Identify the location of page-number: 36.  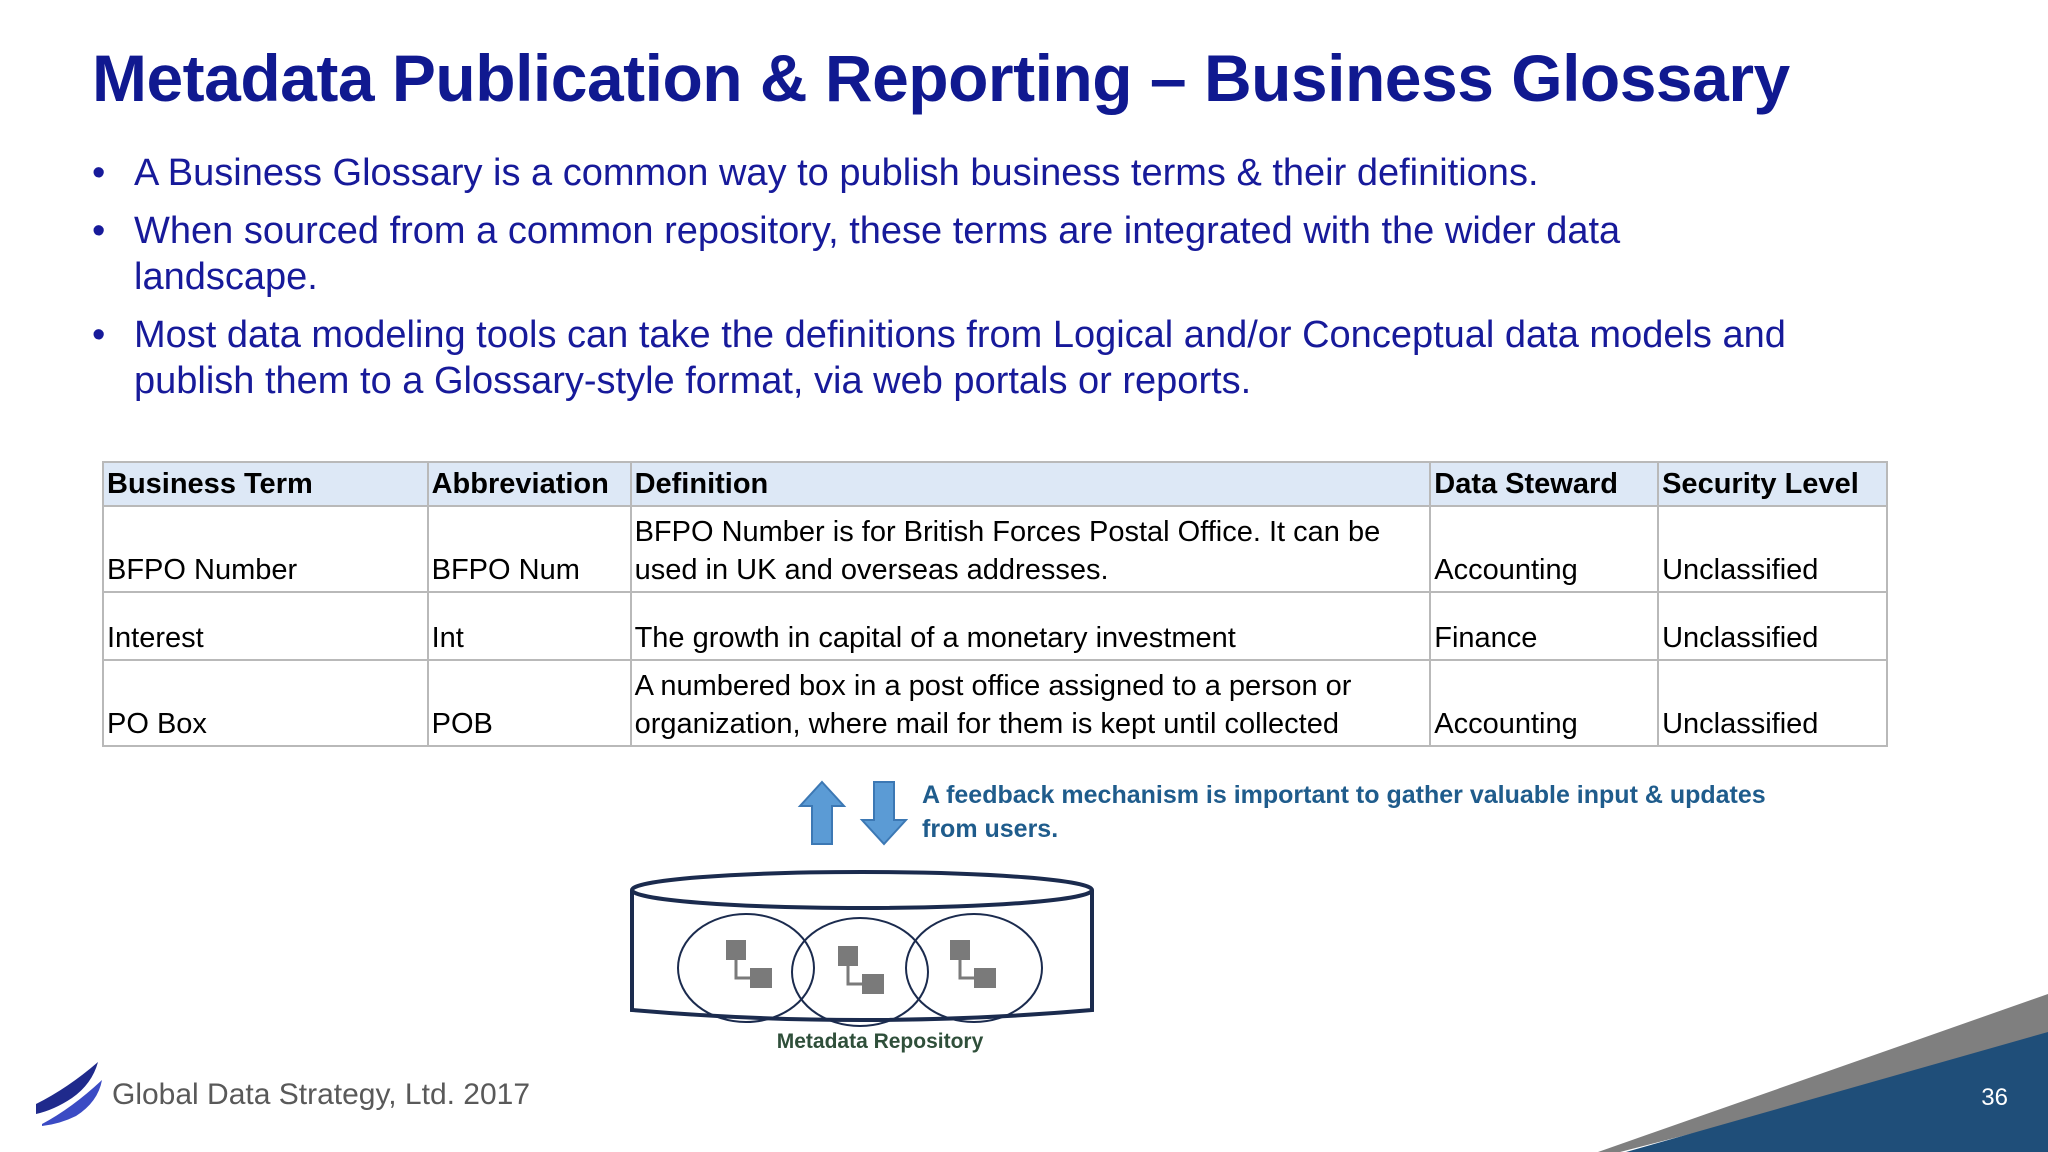
(1994, 1097).